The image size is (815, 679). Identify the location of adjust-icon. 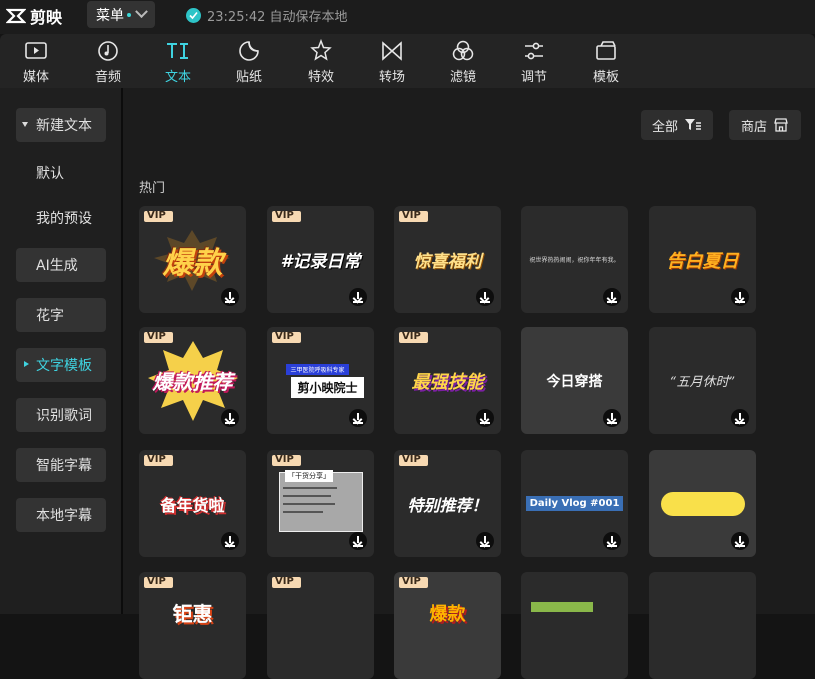
(534, 51).